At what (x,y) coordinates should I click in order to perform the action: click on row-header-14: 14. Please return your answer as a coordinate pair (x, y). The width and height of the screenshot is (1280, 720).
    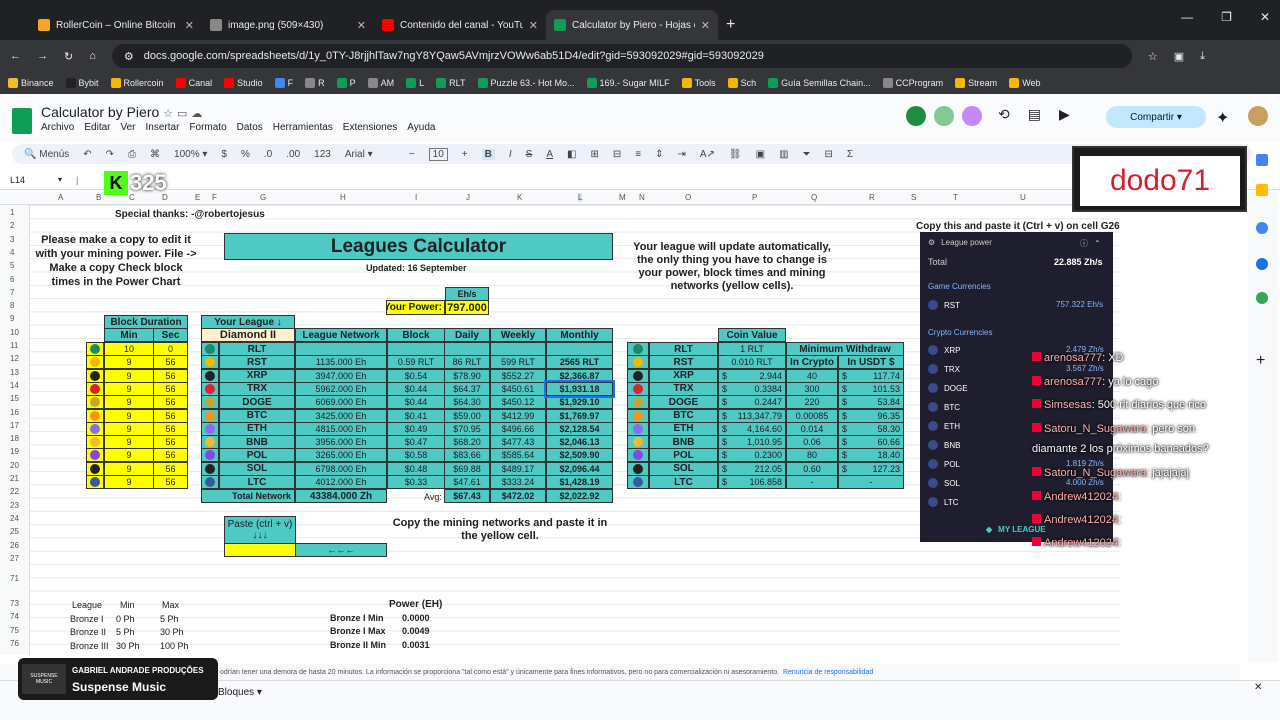
    Looking at the image, I should click on (14, 385).